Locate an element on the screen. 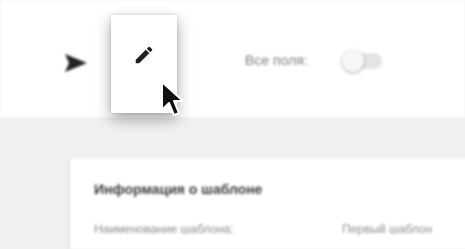  all-fields-label: Все поля: is located at coordinates (276, 60).